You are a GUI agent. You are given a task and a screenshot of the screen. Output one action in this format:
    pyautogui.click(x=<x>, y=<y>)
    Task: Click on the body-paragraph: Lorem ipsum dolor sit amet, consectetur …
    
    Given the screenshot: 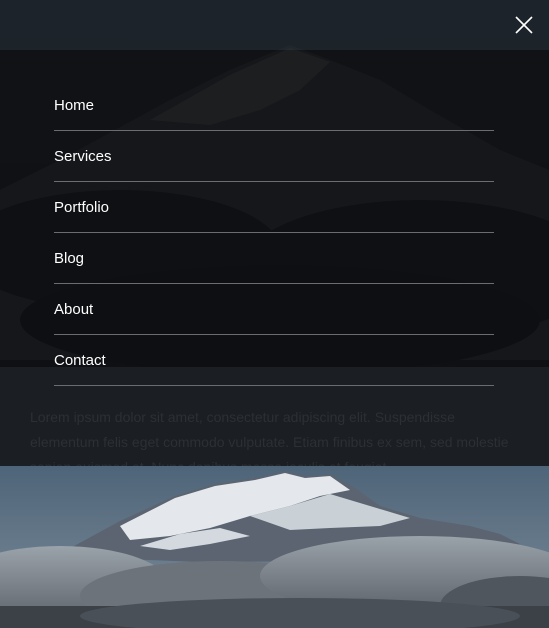 What is the action you would take?
    pyautogui.click(x=269, y=437)
    